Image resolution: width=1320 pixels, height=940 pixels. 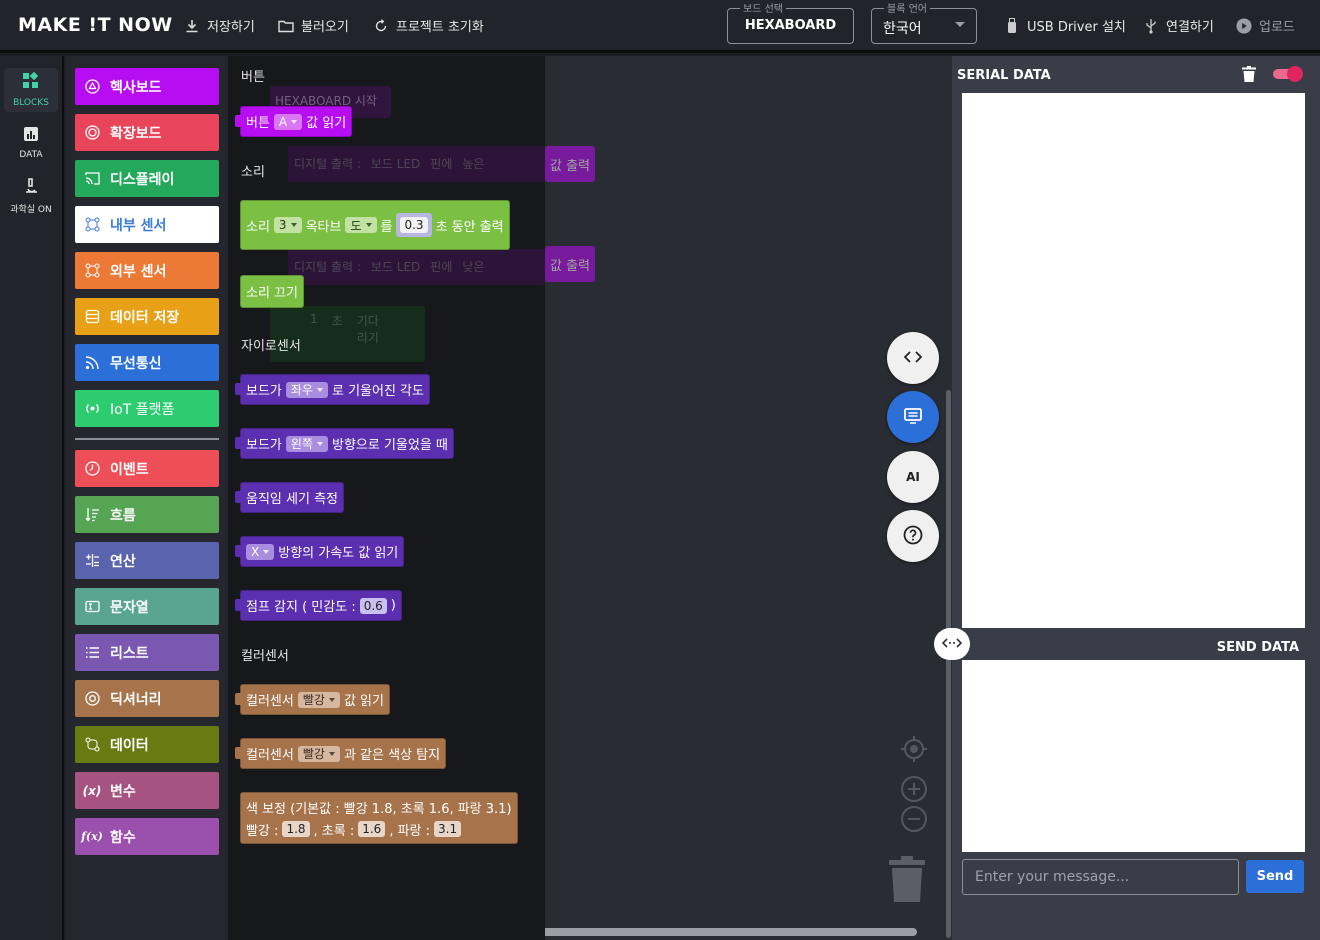 I want to click on category-display: 디스플레이, so click(x=147, y=178).